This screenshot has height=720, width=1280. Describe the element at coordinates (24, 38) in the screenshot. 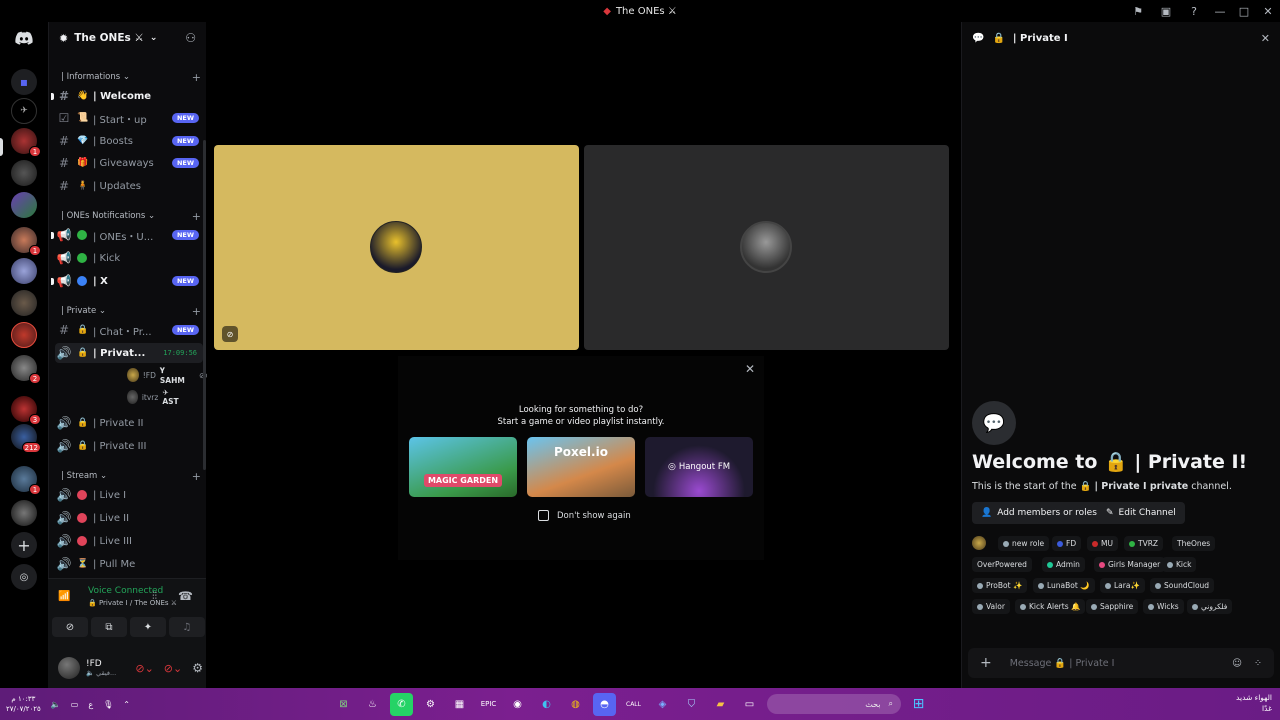

I see `discord-home-icon` at that location.